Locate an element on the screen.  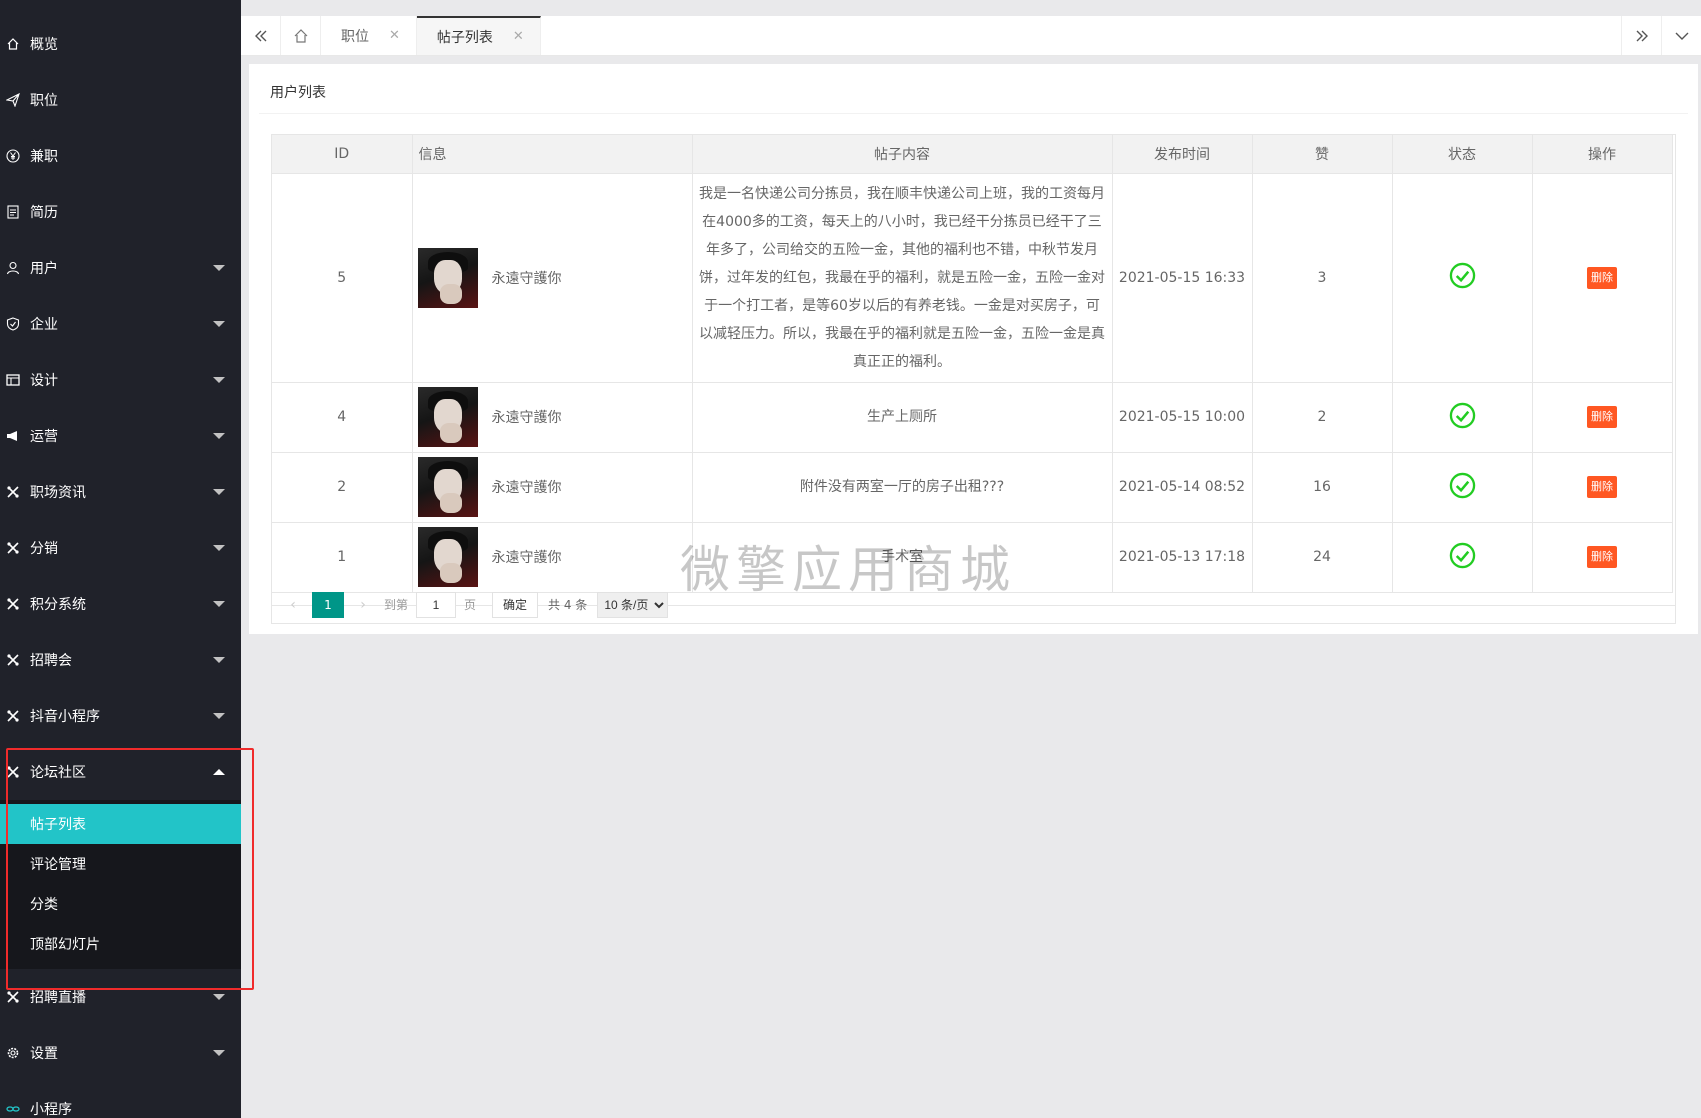
tab-job: 职位 ✕ is located at coordinates (369, 35).